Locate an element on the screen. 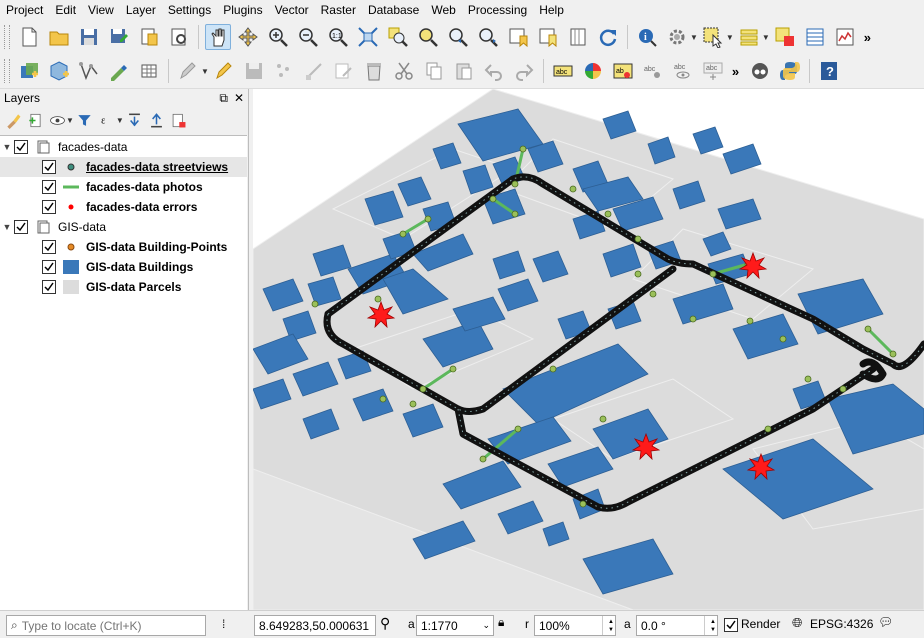  zoom-in-button is located at coordinates (278, 37).